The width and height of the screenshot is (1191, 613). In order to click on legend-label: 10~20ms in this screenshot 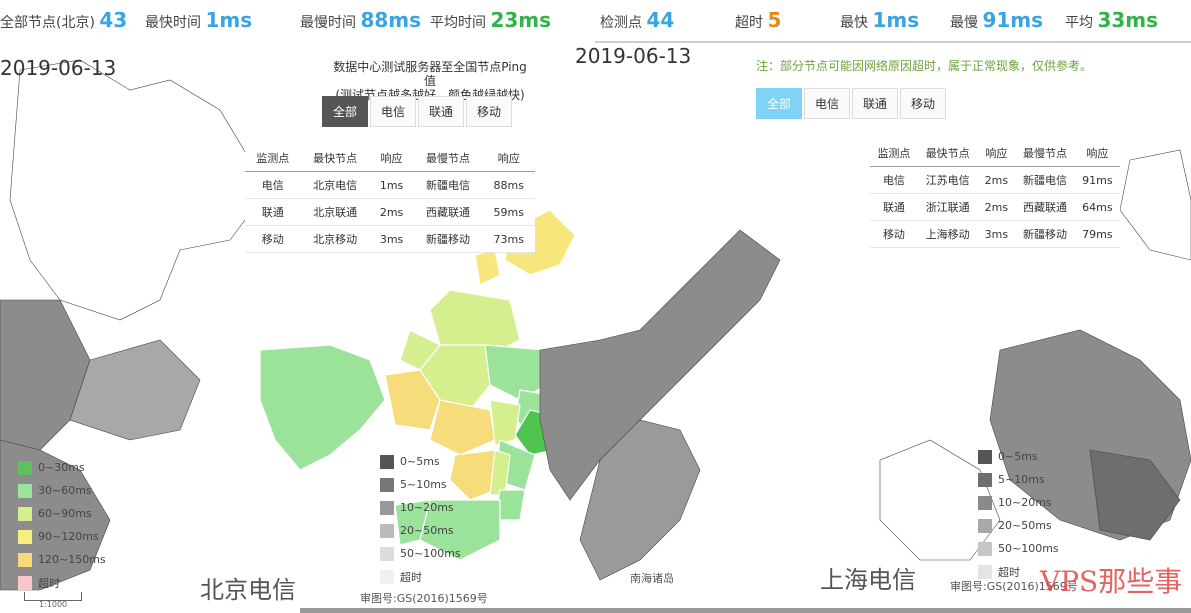, I will do `click(427, 507)`.